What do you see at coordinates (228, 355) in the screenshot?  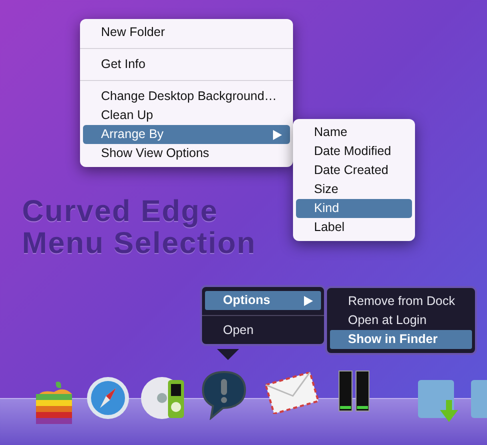 I see `menu-pointer-icon` at bounding box center [228, 355].